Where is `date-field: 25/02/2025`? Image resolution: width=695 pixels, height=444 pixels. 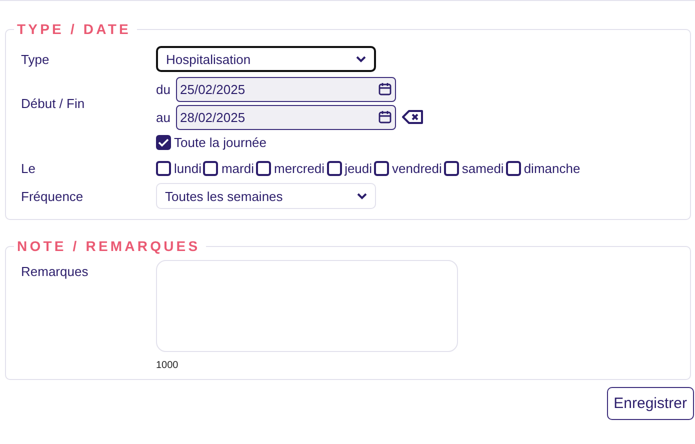
date-field: 25/02/2025 is located at coordinates (286, 89).